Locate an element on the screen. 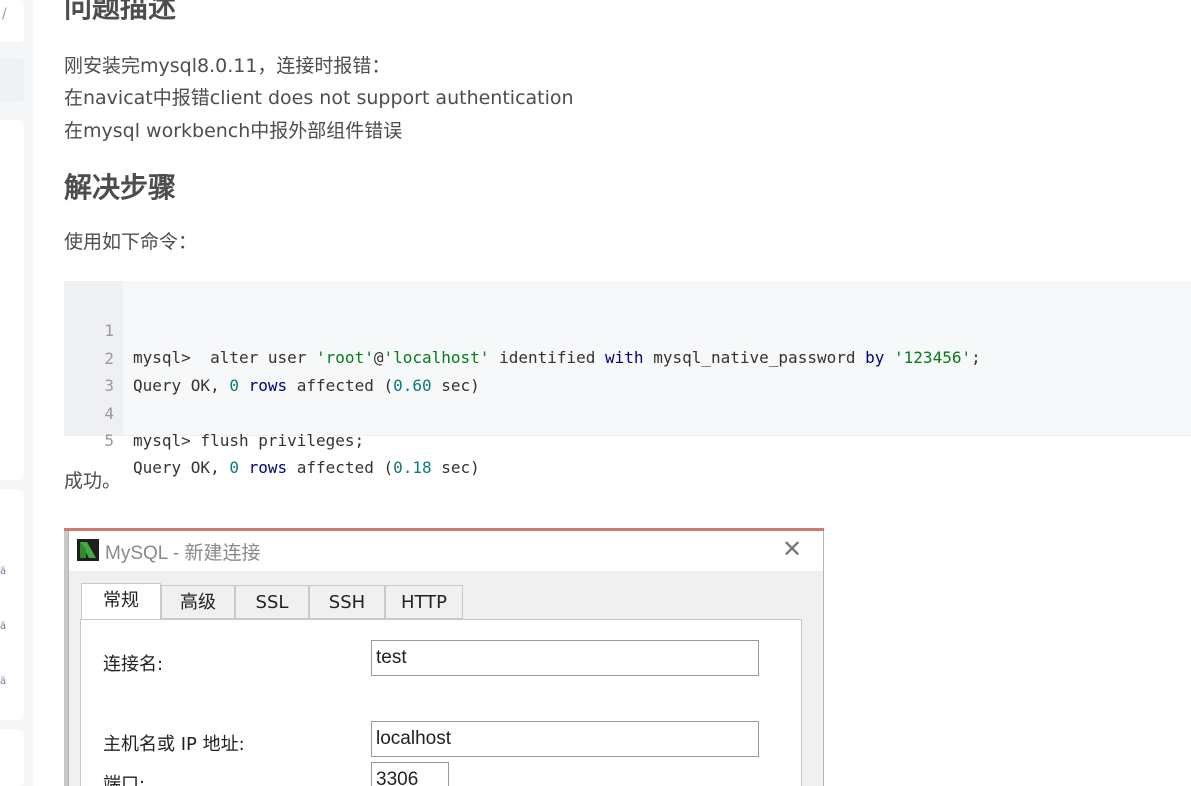  connection-name-input: test is located at coordinates (565, 658).